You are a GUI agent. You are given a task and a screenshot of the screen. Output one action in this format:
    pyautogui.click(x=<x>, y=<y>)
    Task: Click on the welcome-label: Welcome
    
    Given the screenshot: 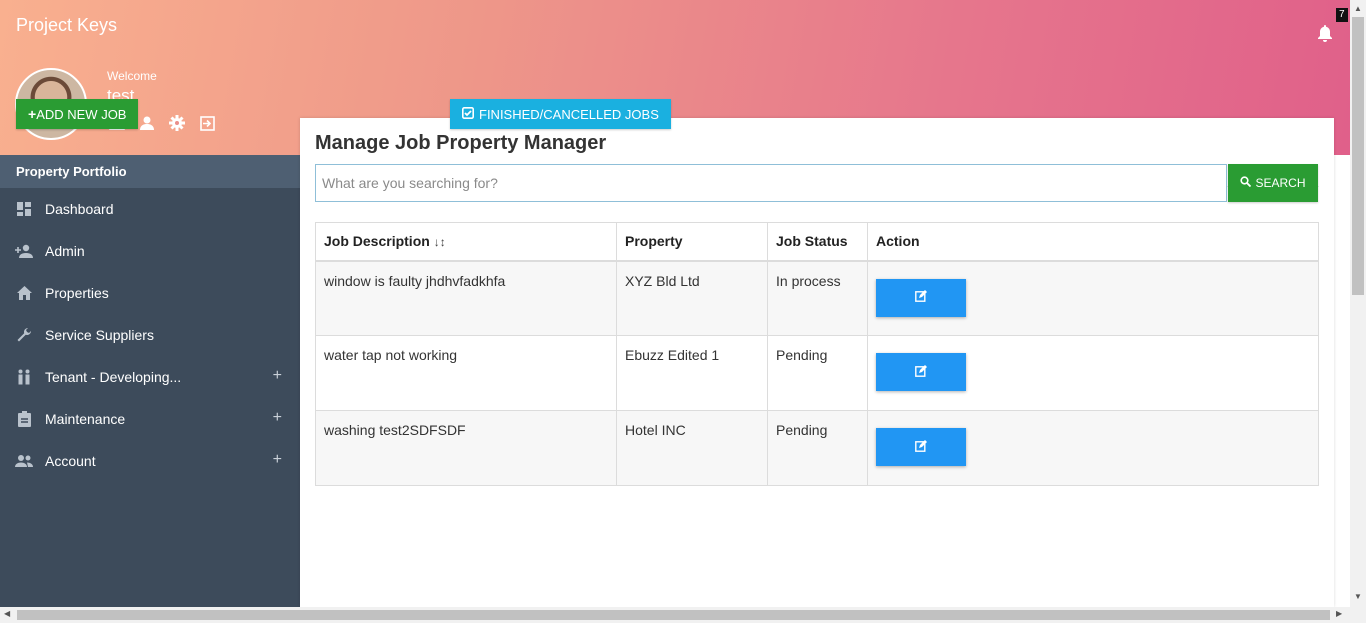 What is the action you would take?
    pyautogui.click(x=132, y=76)
    